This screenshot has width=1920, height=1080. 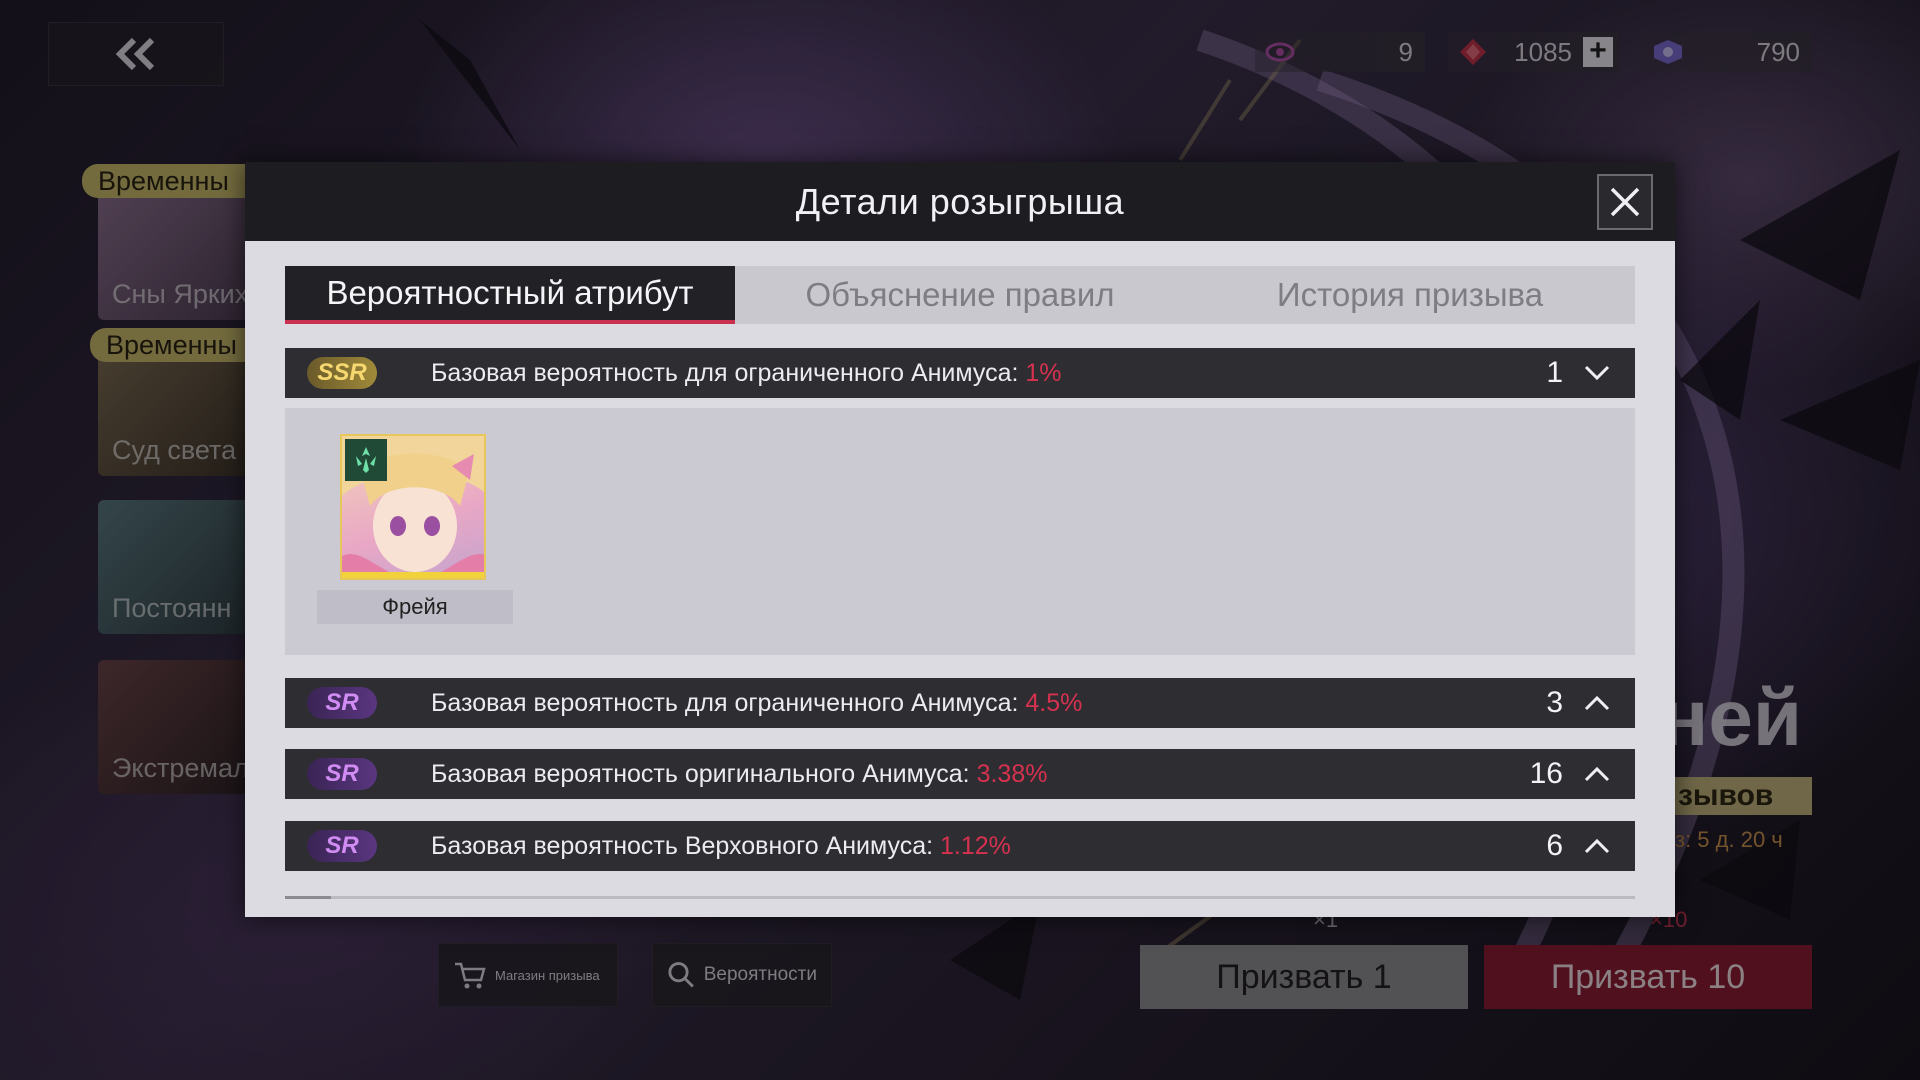 What do you see at coordinates (1054, 702) in the screenshot?
I see `section-percent: 4.5%` at bounding box center [1054, 702].